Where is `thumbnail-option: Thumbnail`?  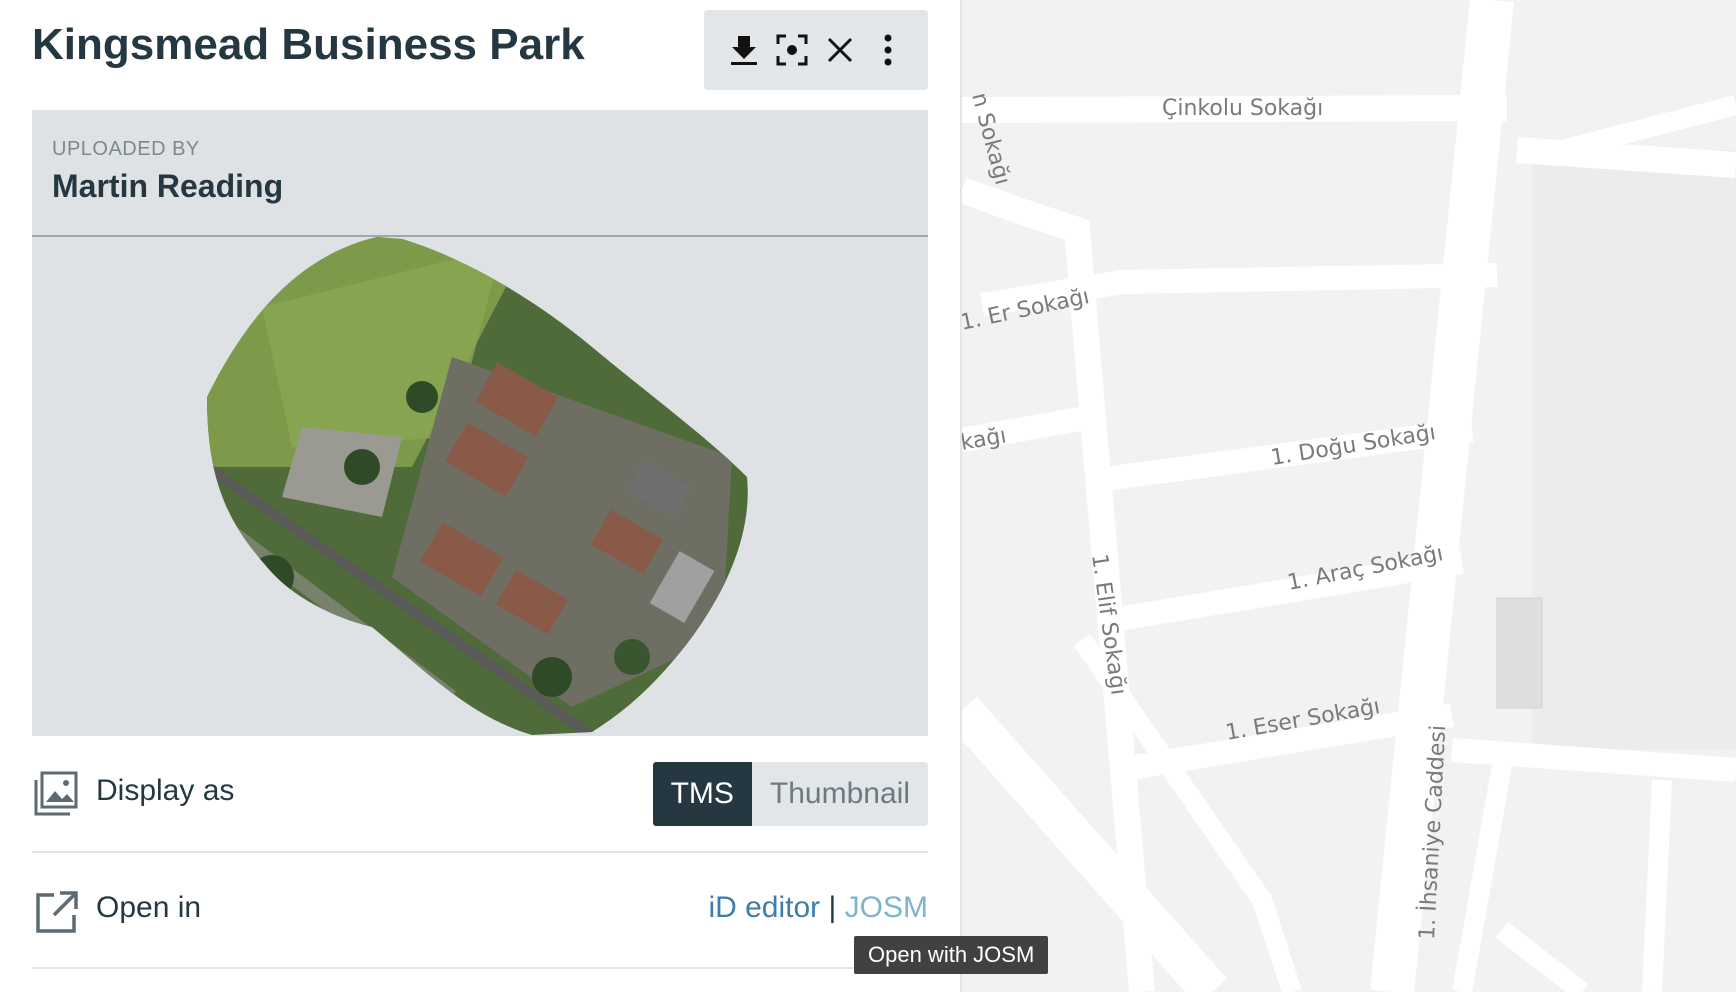 thumbnail-option: Thumbnail is located at coordinates (839, 794).